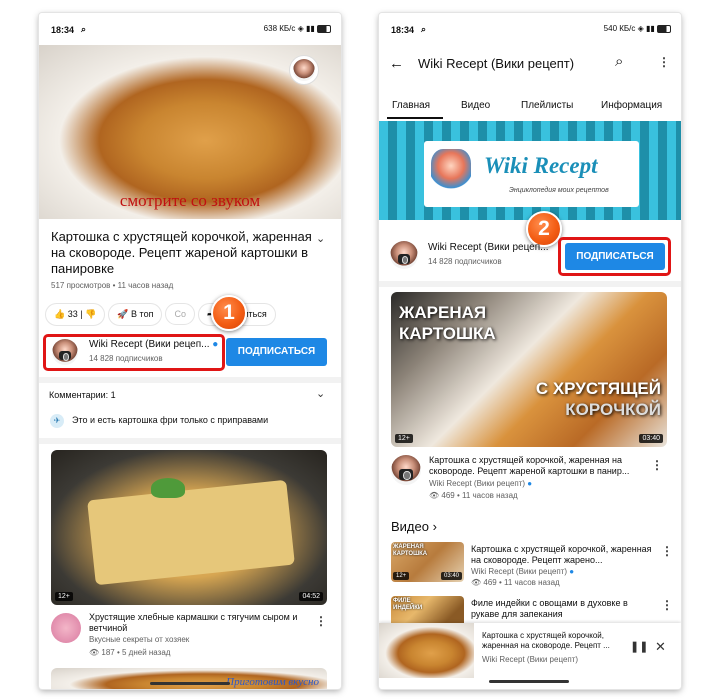 The height and width of the screenshot is (700, 721). Describe the element at coordinates (451, 173) in the screenshot. I see `banner-chef-image` at that location.